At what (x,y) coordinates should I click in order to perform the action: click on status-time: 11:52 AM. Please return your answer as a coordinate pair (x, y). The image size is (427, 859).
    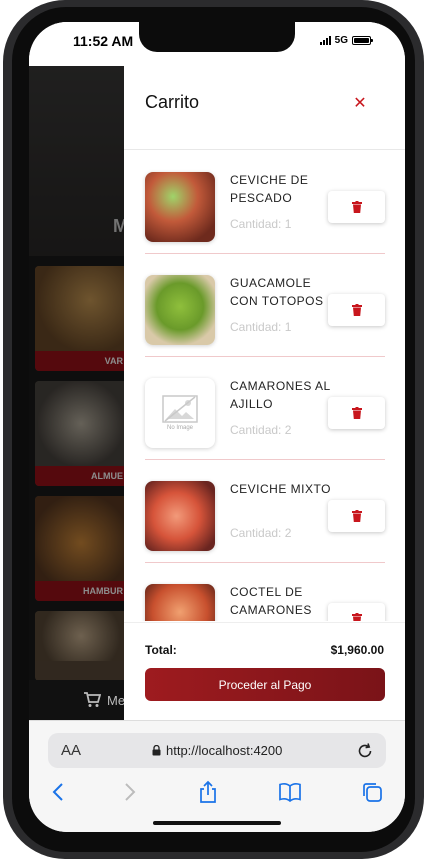
    Looking at the image, I should click on (103, 41).